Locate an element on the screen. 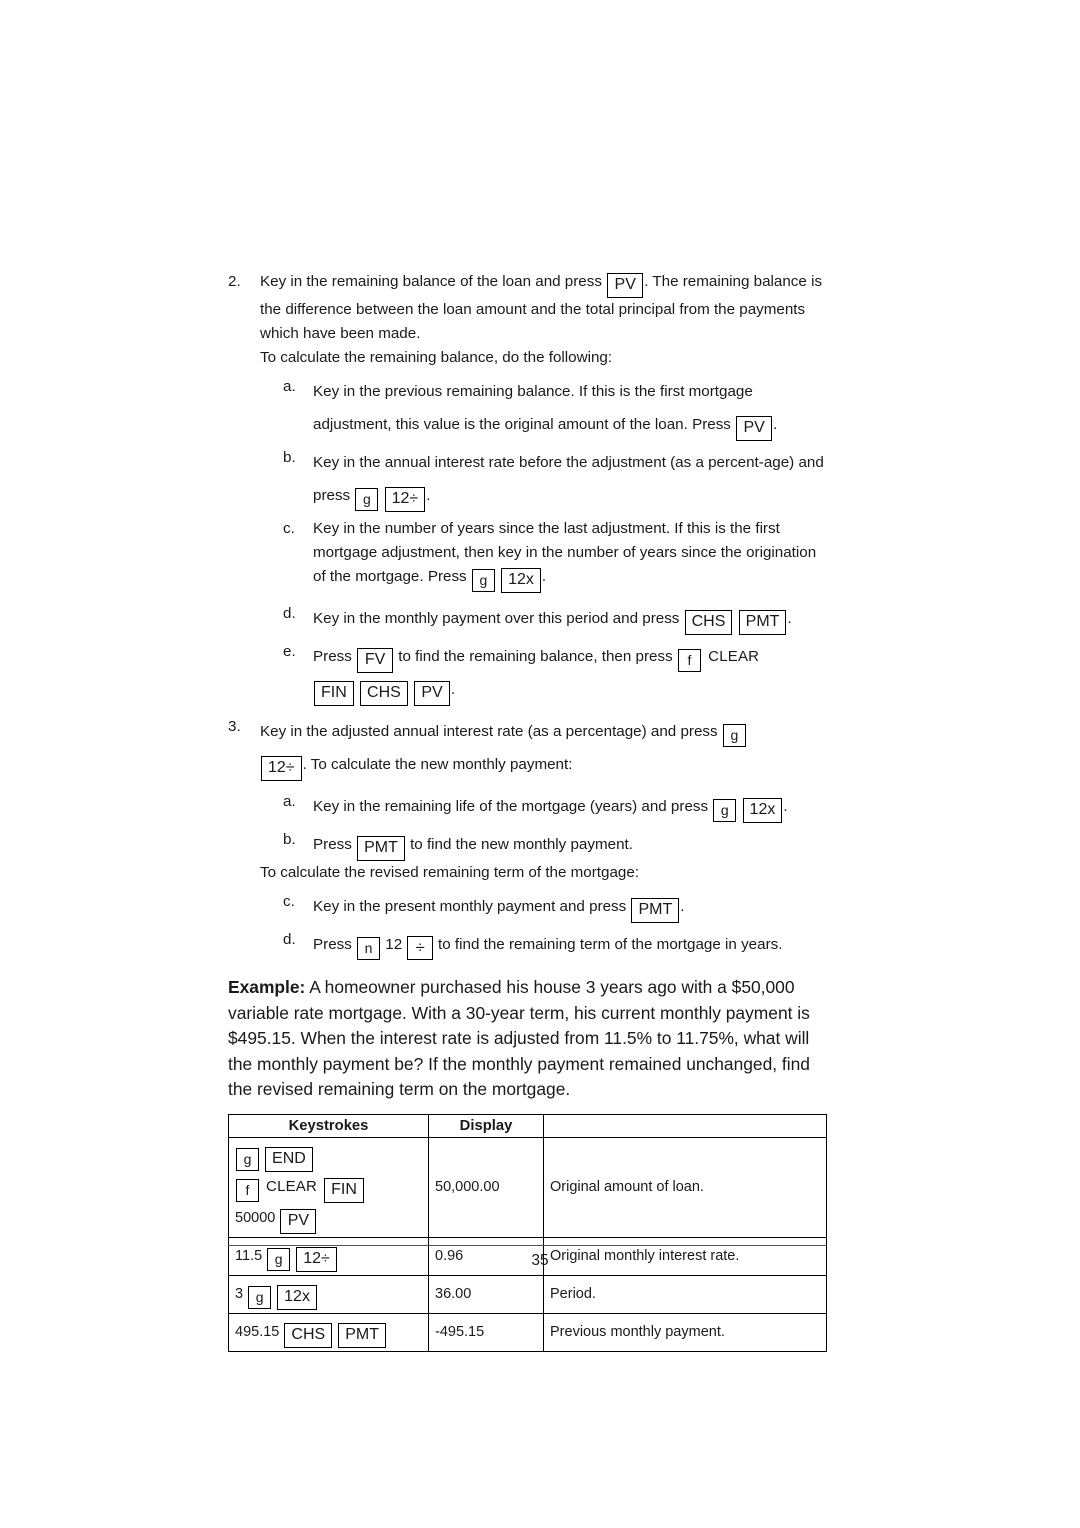  keystroke-value: 3 is located at coordinates (239, 1293).